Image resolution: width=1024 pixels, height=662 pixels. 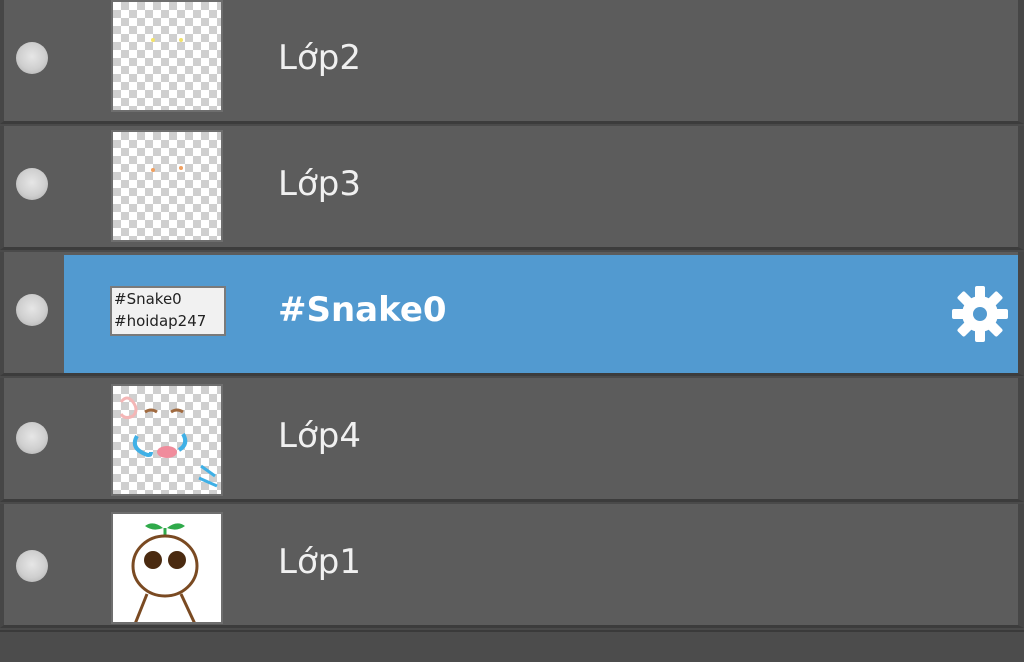 What do you see at coordinates (319, 436) in the screenshot?
I see `layer-name: Lớp4` at bounding box center [319, 436].